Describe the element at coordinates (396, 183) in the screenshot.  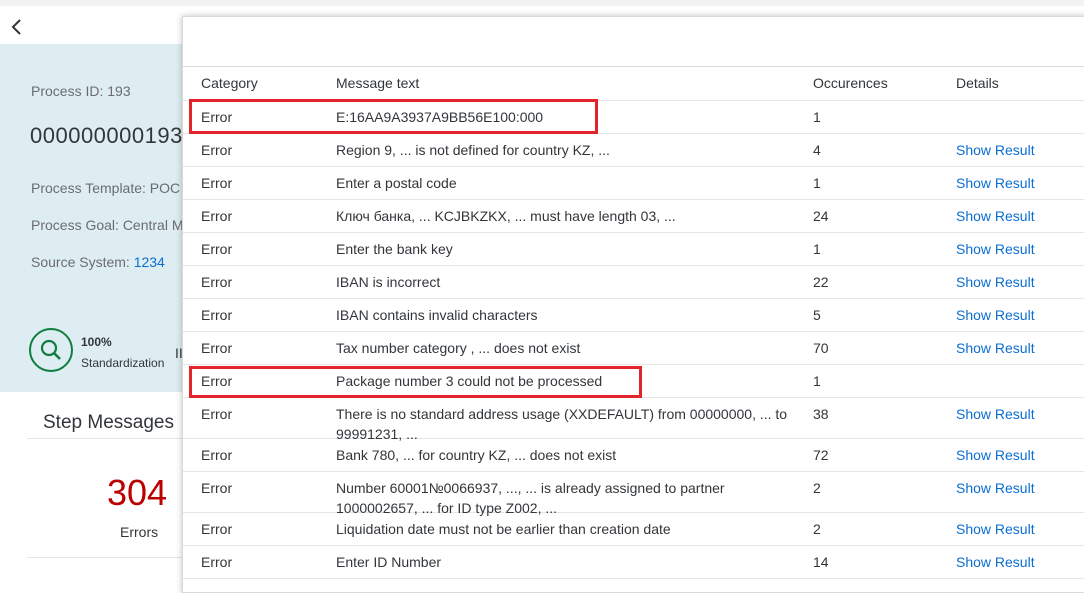
I see `message-text-cell: Enter a postal code` at that location.